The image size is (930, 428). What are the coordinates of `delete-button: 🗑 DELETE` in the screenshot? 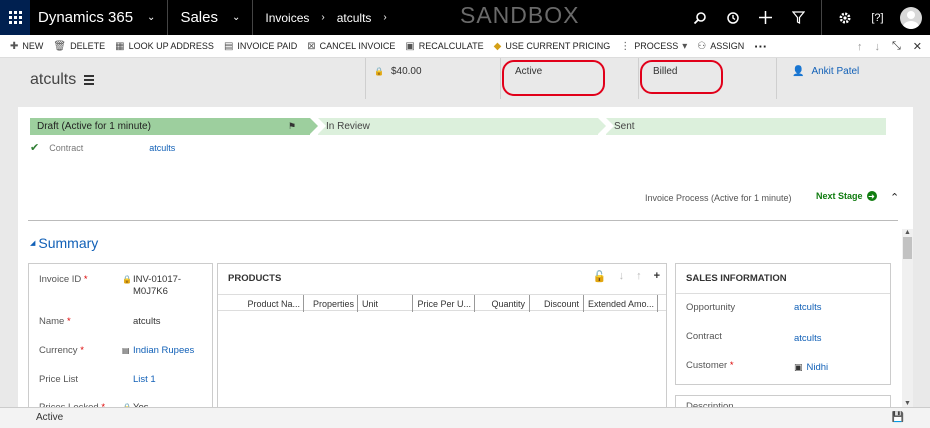 It's located at (79, 46).